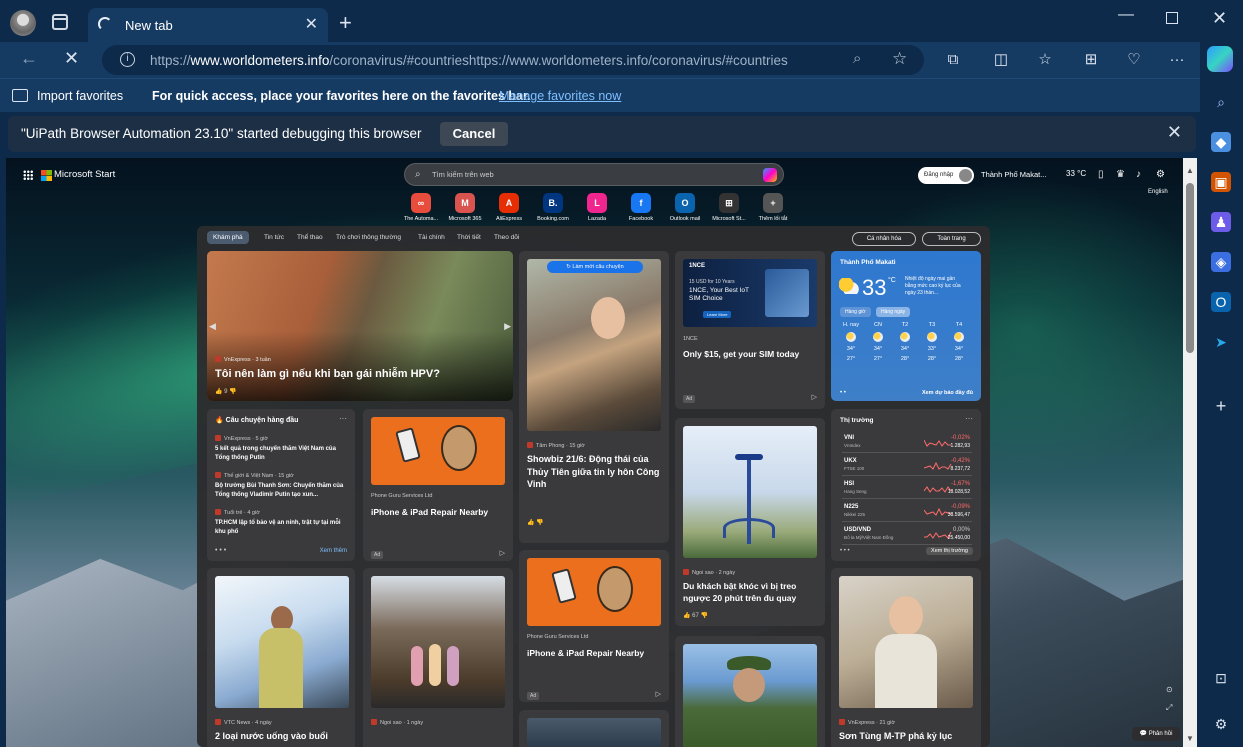 This screenshot has height=747, width=1243. Describe the element at coordinates (1001, 60) in the screenshot. I see `split-screen-icon: ◫` at that location.